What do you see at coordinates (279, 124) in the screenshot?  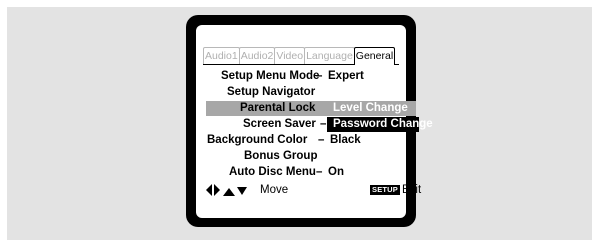 I see `menu-row-key: Screen Saver` at bounding box center [279, 124].